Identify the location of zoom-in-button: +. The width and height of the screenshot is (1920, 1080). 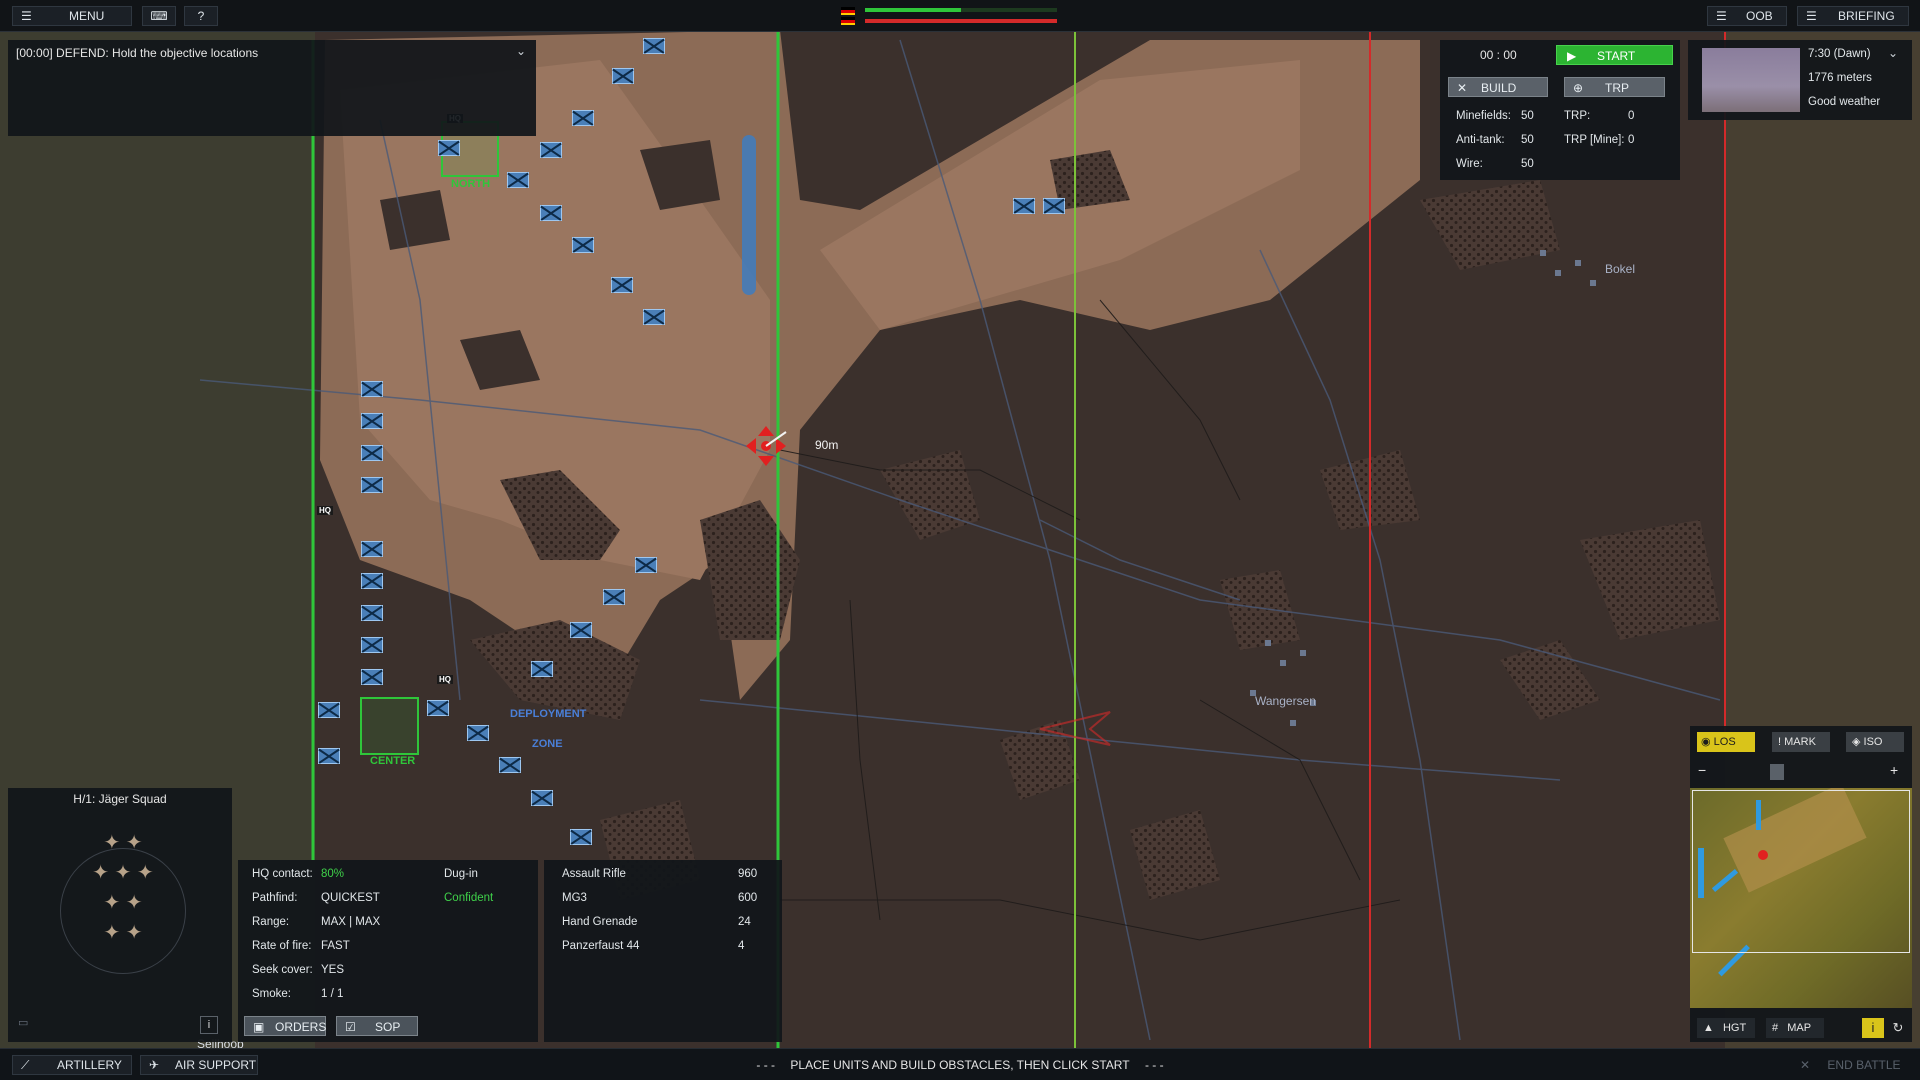
(1894, 770).